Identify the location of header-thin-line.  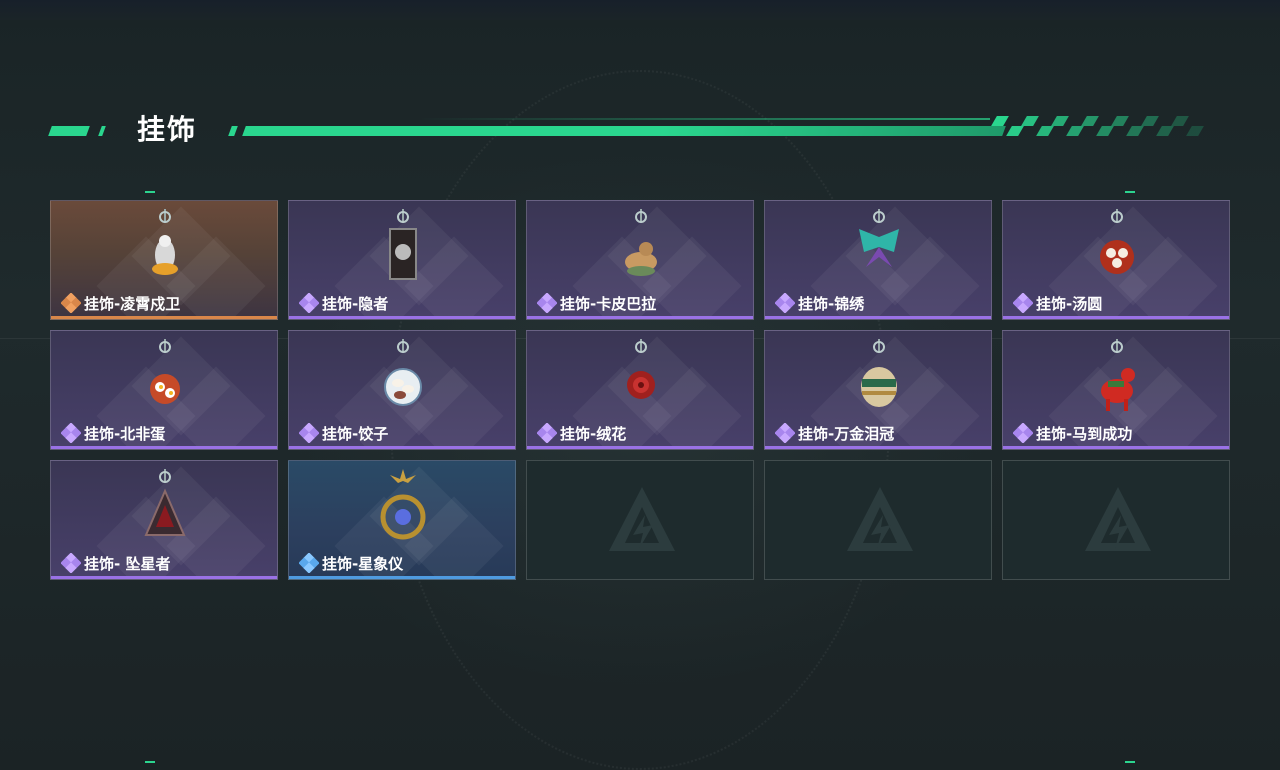
(705, 119).